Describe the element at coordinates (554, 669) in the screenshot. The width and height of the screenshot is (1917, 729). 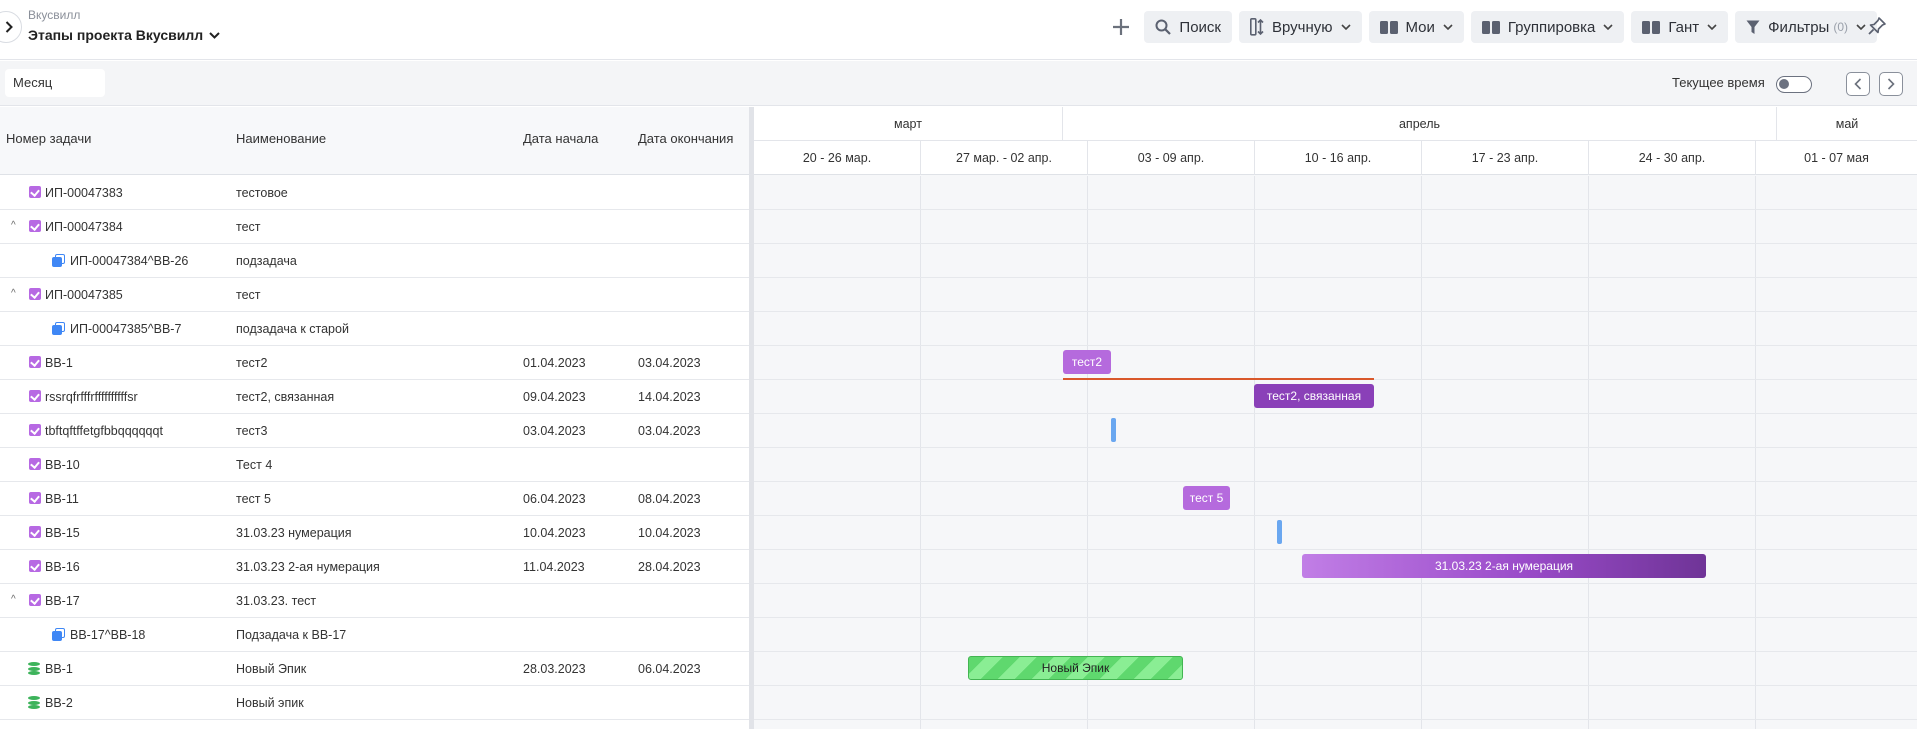
I see `task-start: 28.03.2023` at that location.